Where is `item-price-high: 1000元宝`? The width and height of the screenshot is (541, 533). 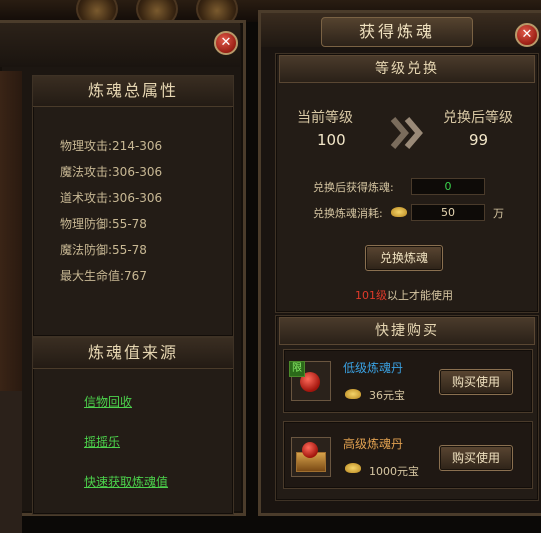 item-price-high: 1000元宝 is located at coordinates (394, 471).